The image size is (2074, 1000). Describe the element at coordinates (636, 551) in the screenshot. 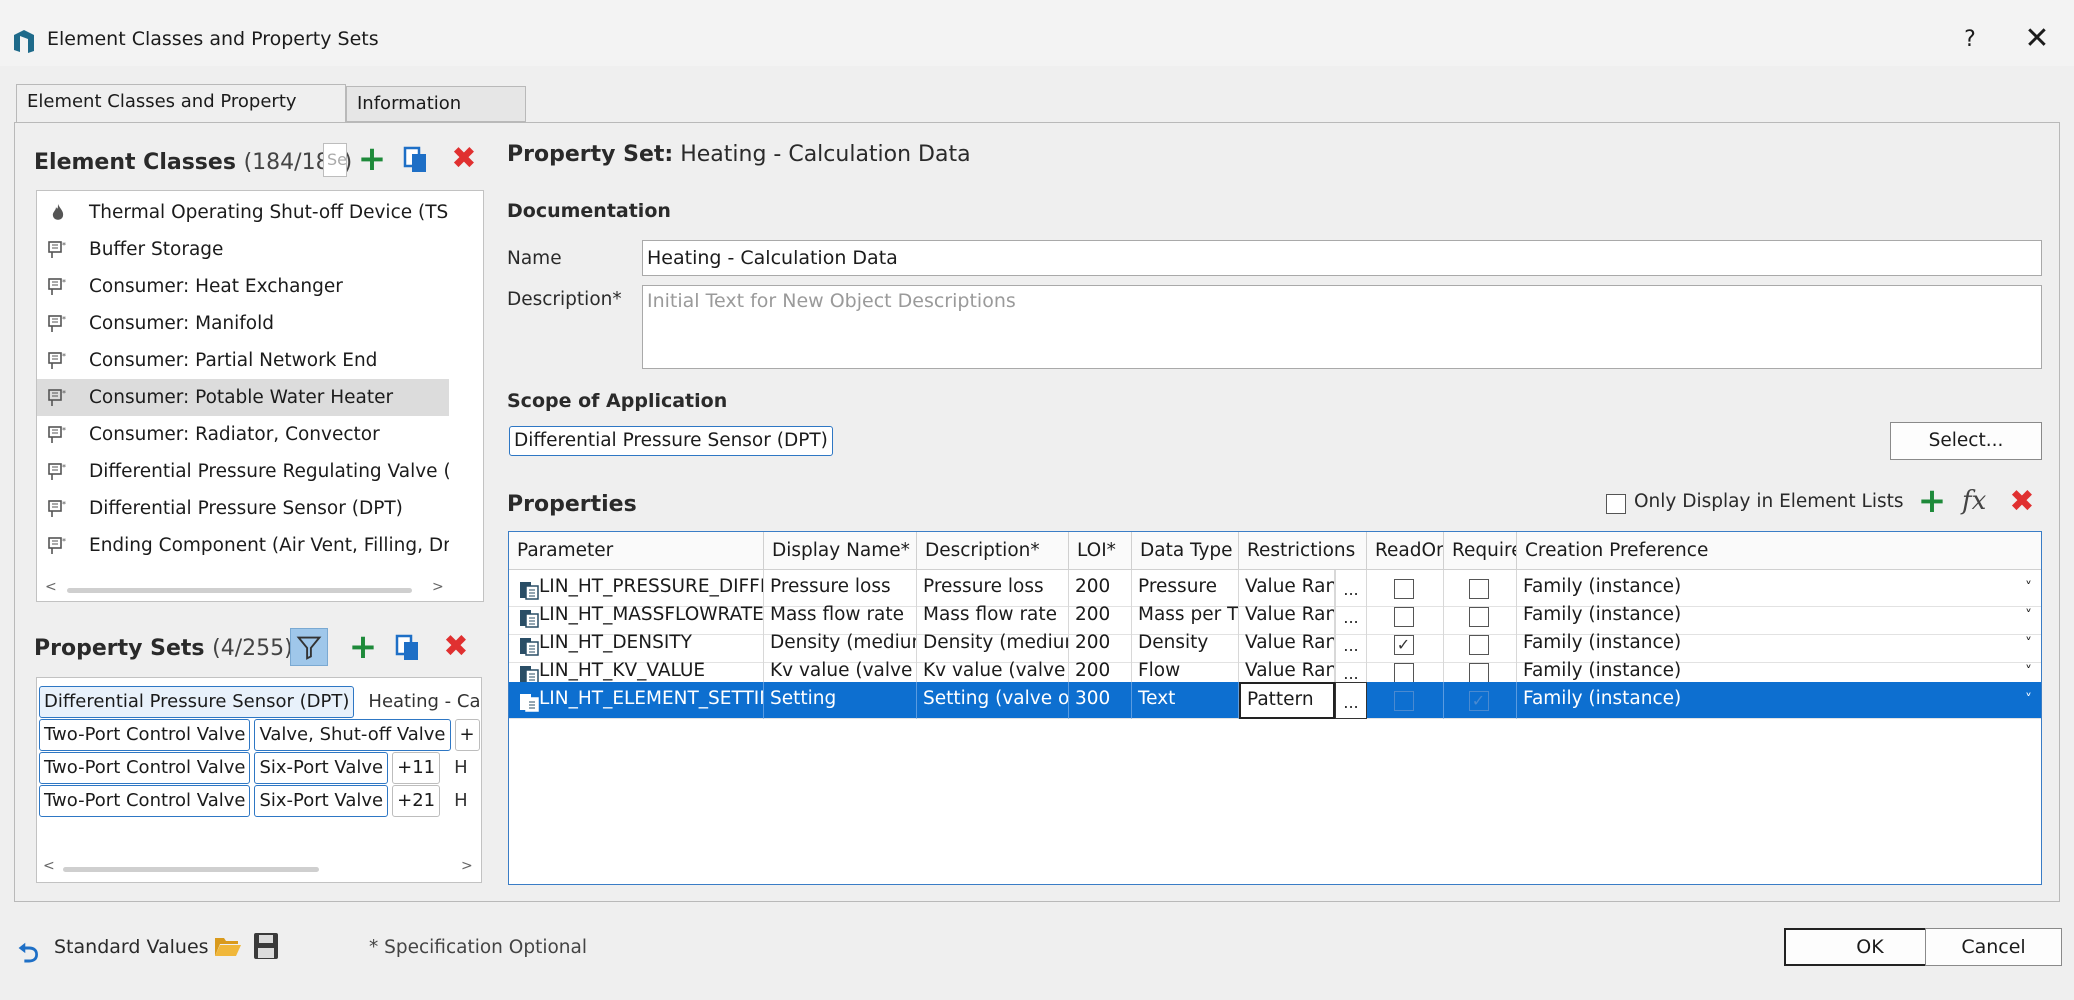

I see `column-header: Parameter` at that location.